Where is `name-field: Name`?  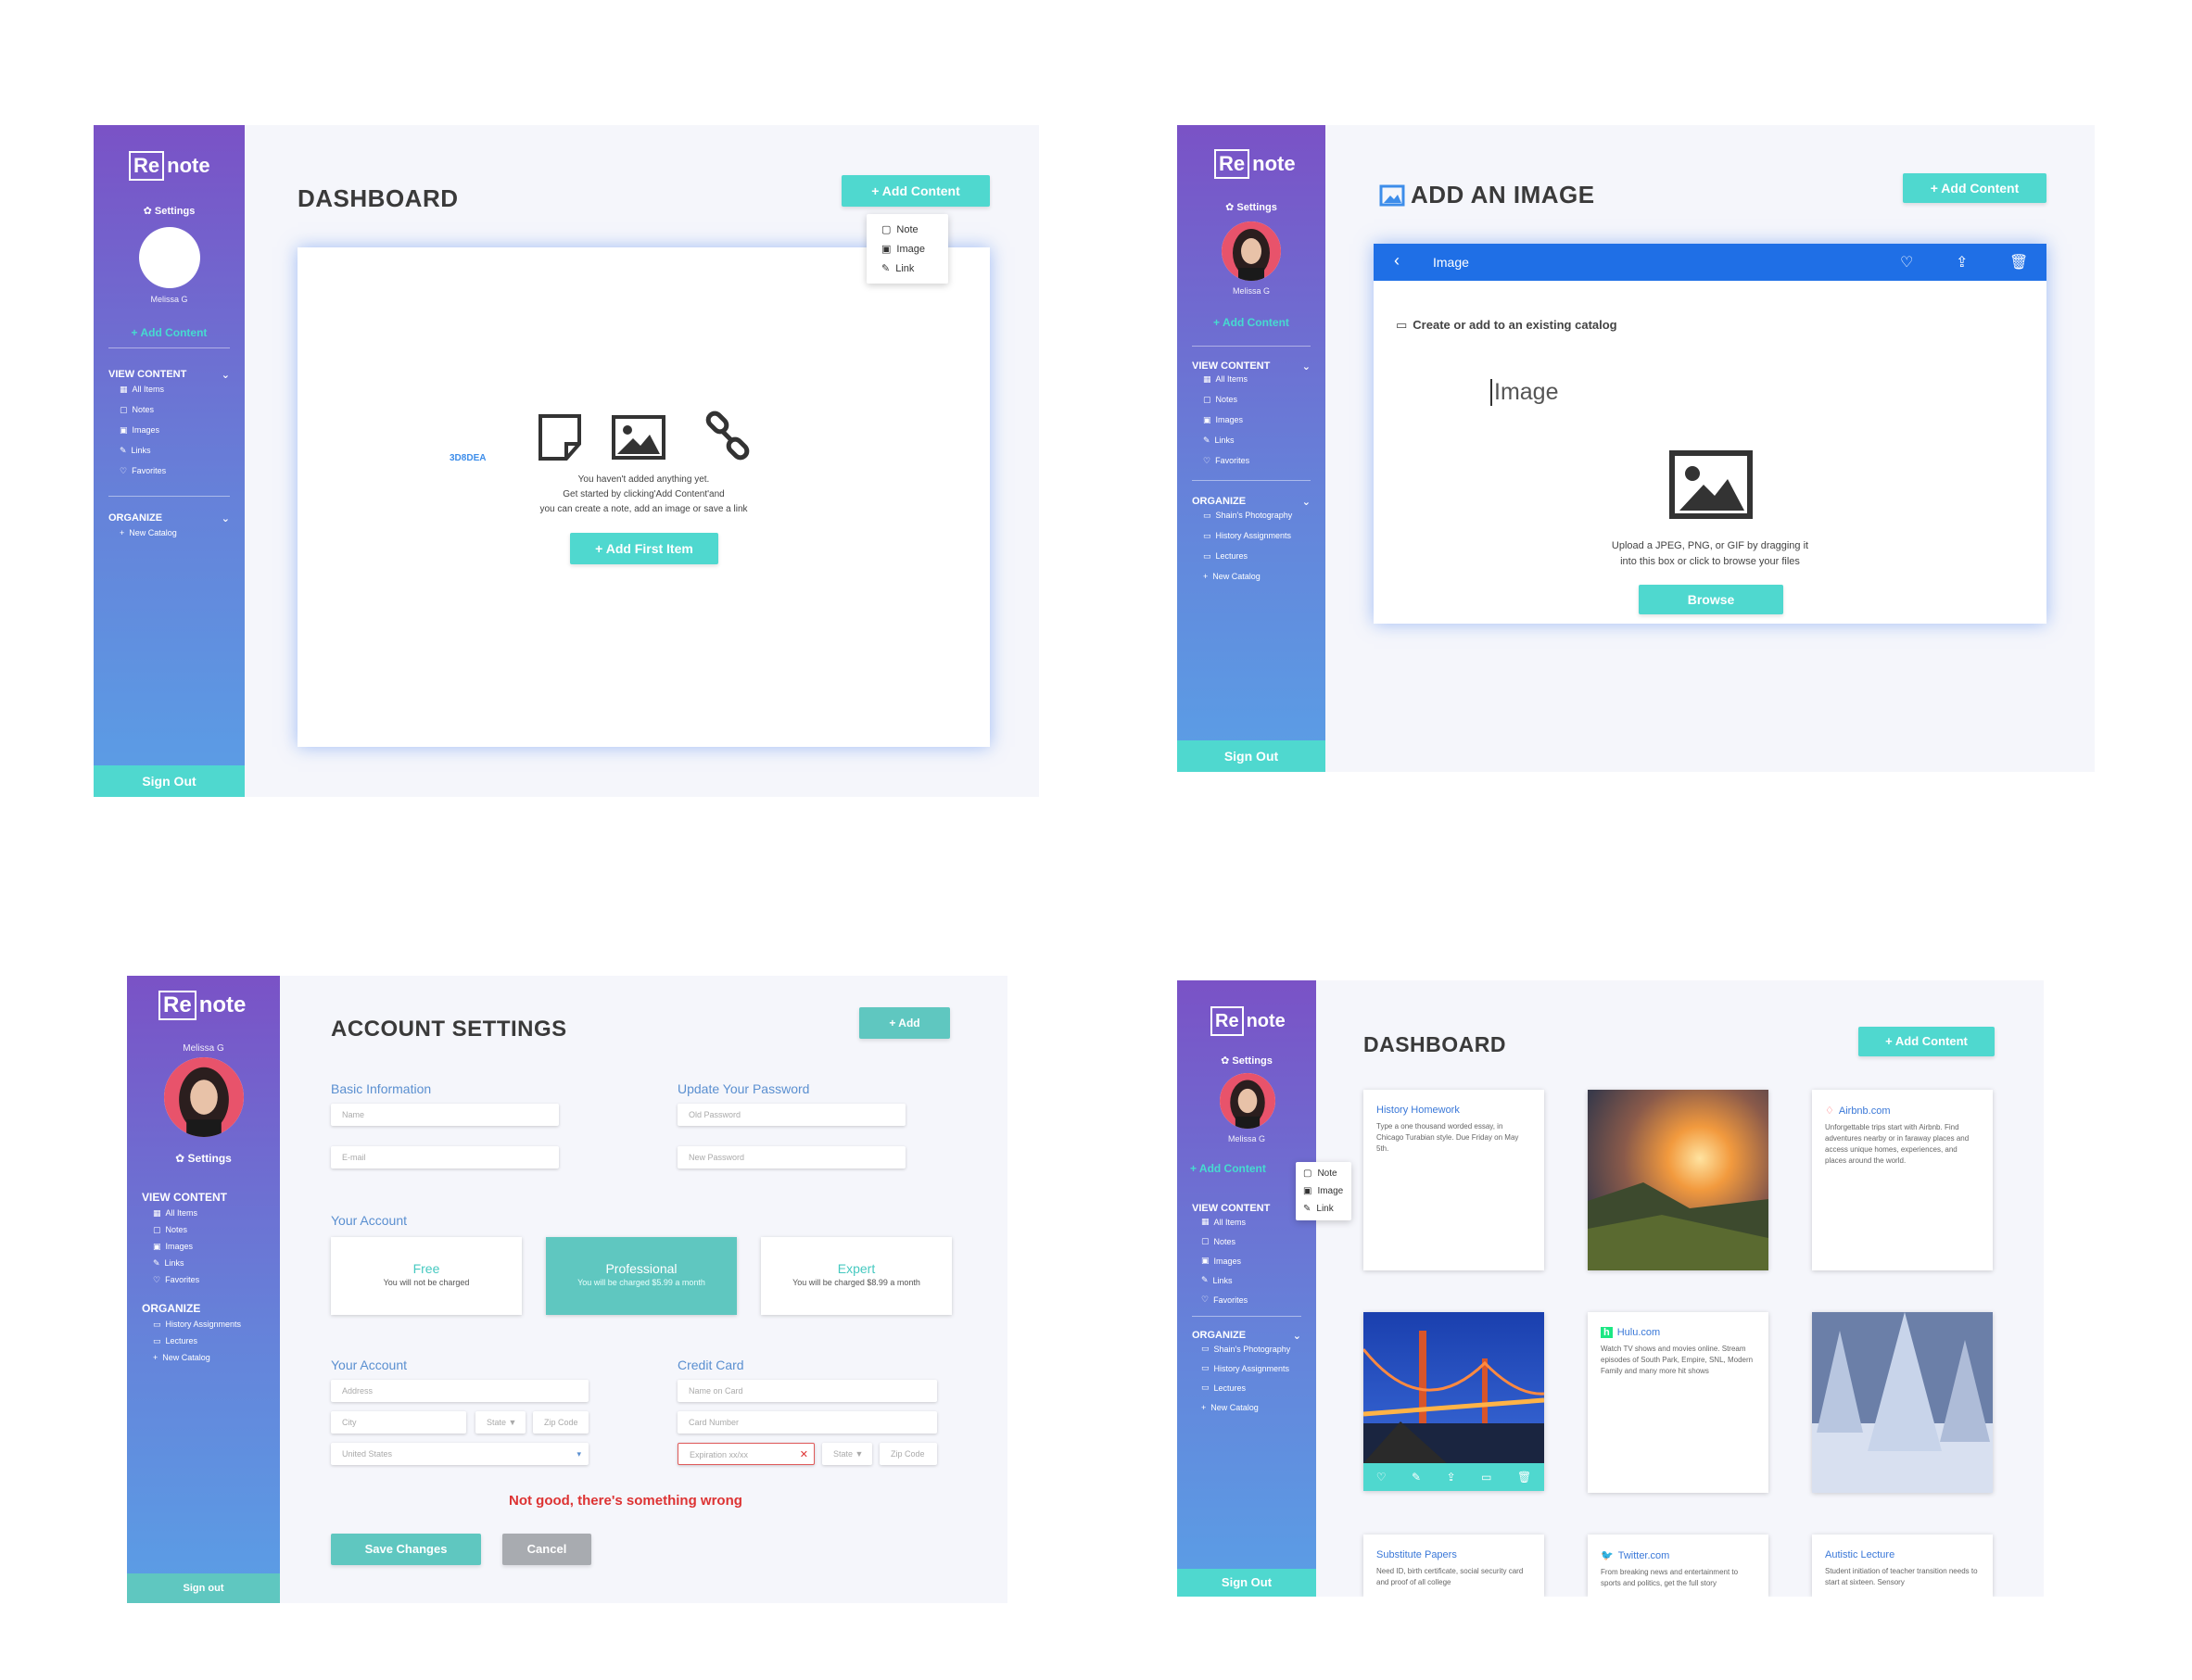 name-field: Name is located at coordinates (445, 1115).